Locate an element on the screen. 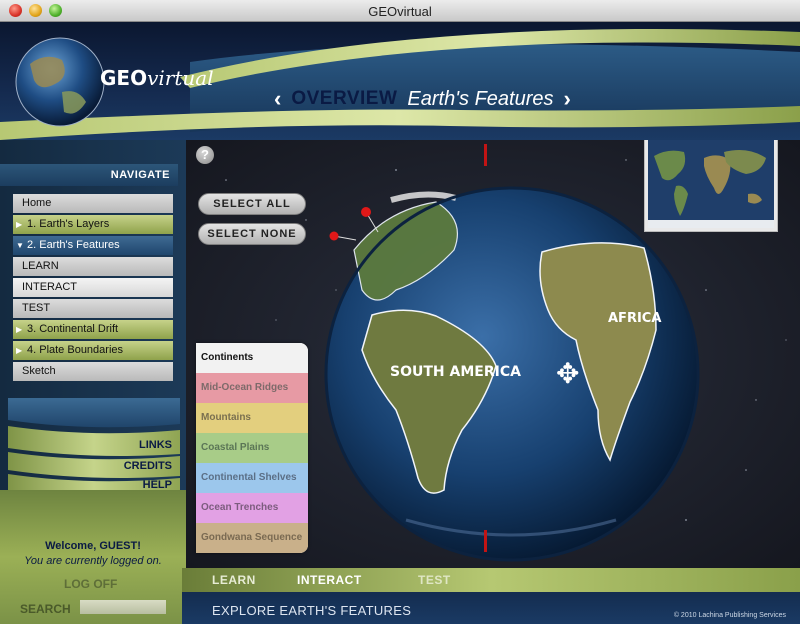 The image size is (800, 624). africa-label: AFRICA is located at coordinates (634, 318).